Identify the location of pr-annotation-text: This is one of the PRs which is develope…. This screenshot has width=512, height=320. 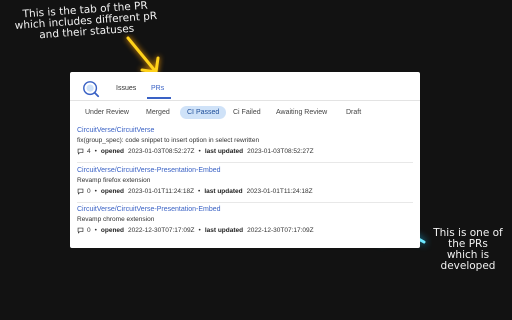
(468, 249).